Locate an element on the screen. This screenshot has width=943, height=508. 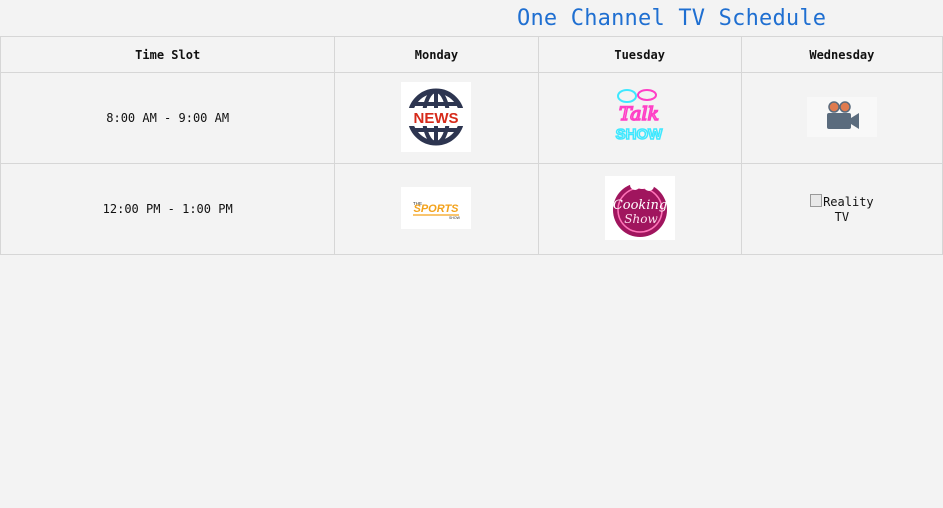
time-slot-cell: 12:00 PM - 1:00 PM is located at coordinates (168, 209).